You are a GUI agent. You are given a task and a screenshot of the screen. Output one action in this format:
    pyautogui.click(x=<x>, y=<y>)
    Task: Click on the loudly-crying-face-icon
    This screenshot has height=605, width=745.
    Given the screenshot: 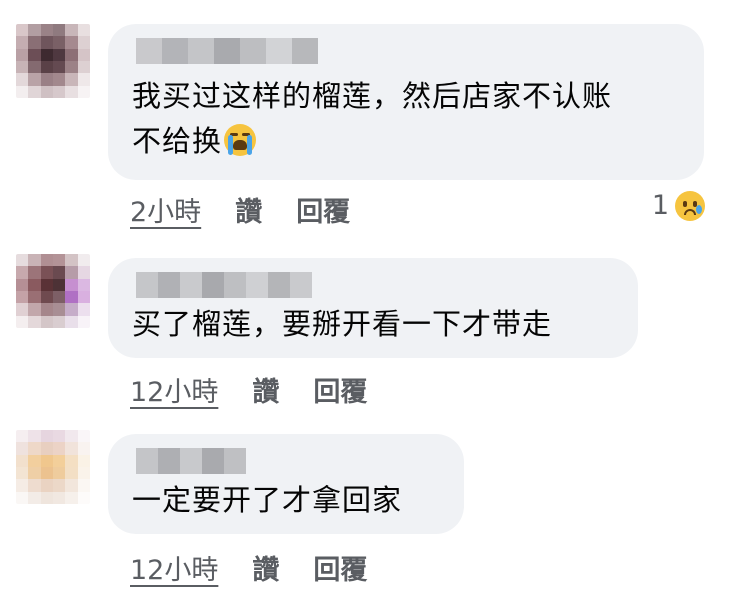 What is the action you would take?
    pyautogui.click(x=240, y=140)
    